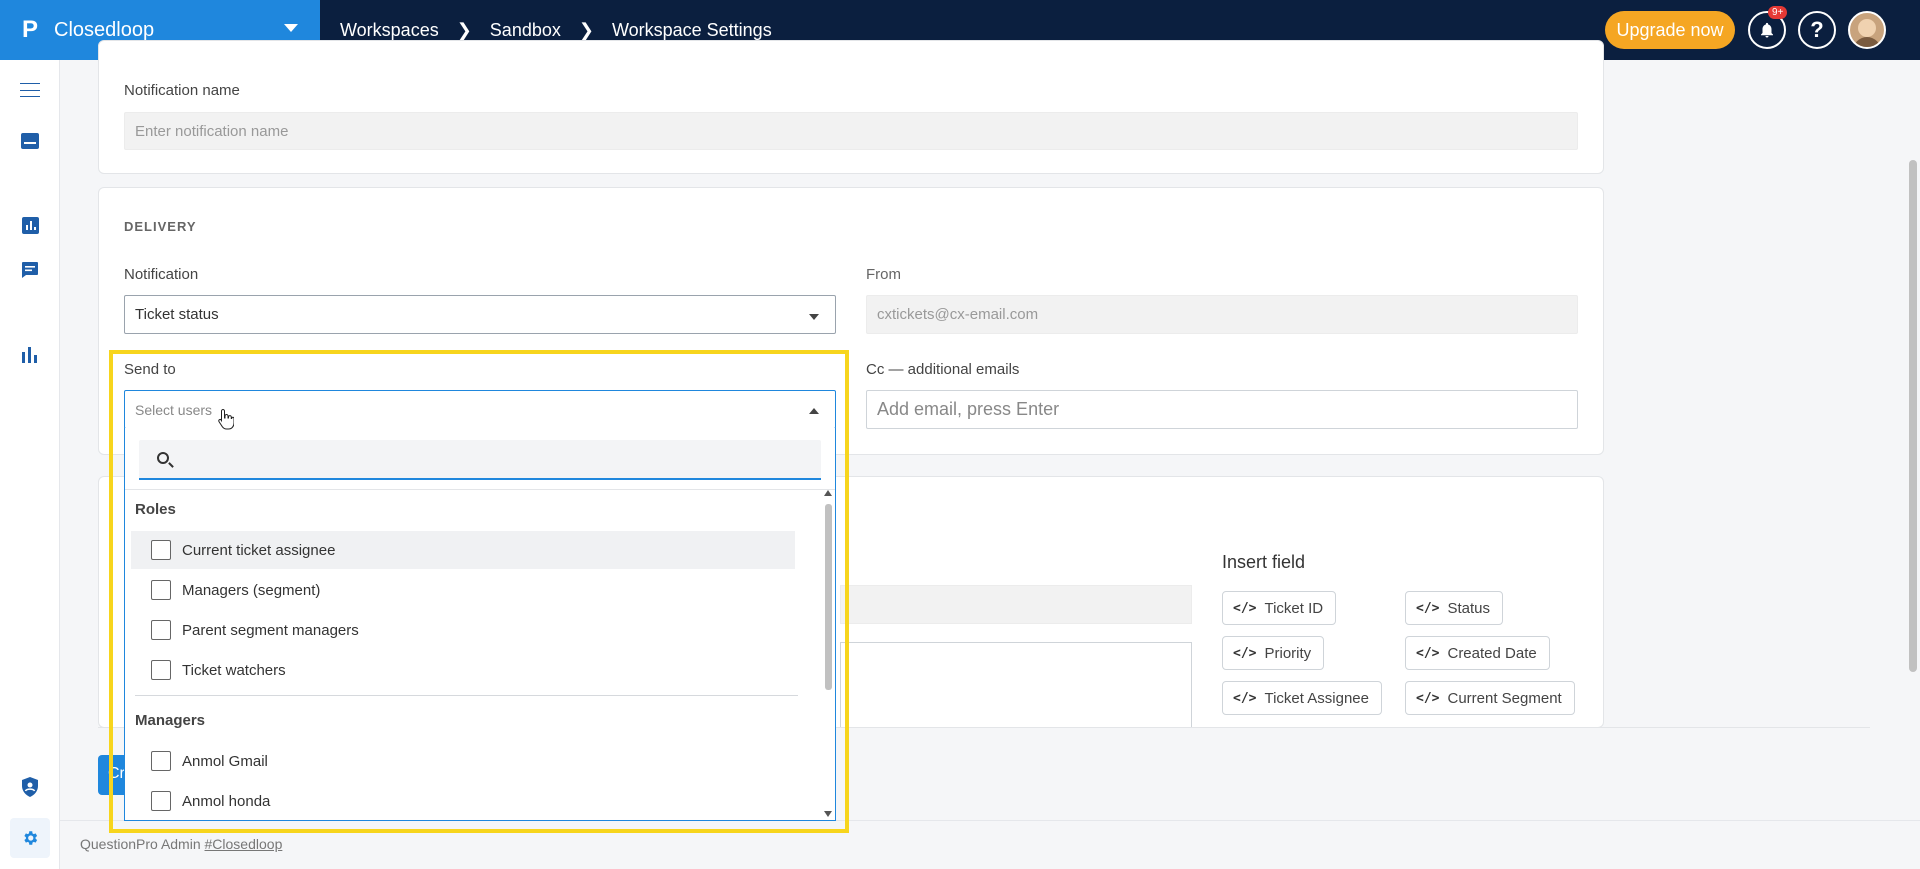 The image size is (1920, 869). Describe the element at coordinates (1867, 30) in the screenshot. I see `user-avatar` at that location.